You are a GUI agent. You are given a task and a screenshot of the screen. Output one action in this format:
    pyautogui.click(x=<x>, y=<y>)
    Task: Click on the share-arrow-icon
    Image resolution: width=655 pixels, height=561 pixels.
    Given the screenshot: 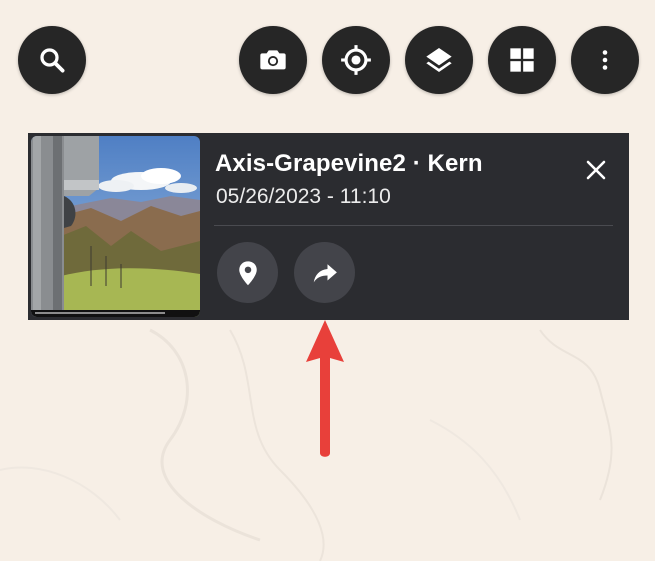 What is the action you would take?
    pyautogui.click(x=325, y=272)
    